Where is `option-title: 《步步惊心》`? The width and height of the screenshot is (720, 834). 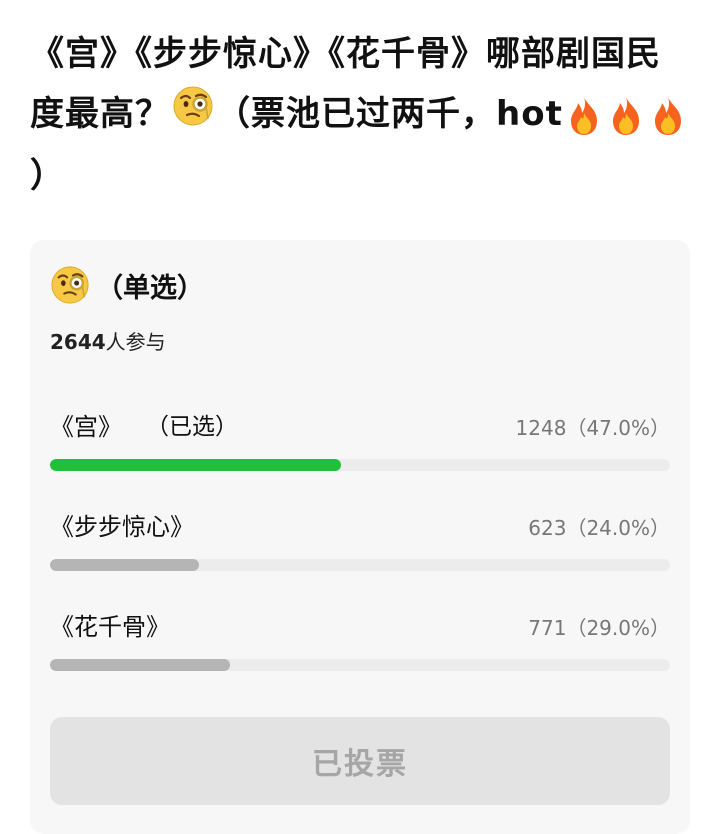 option-title: 《步步惊心》 is located at coordinates (122, 526).